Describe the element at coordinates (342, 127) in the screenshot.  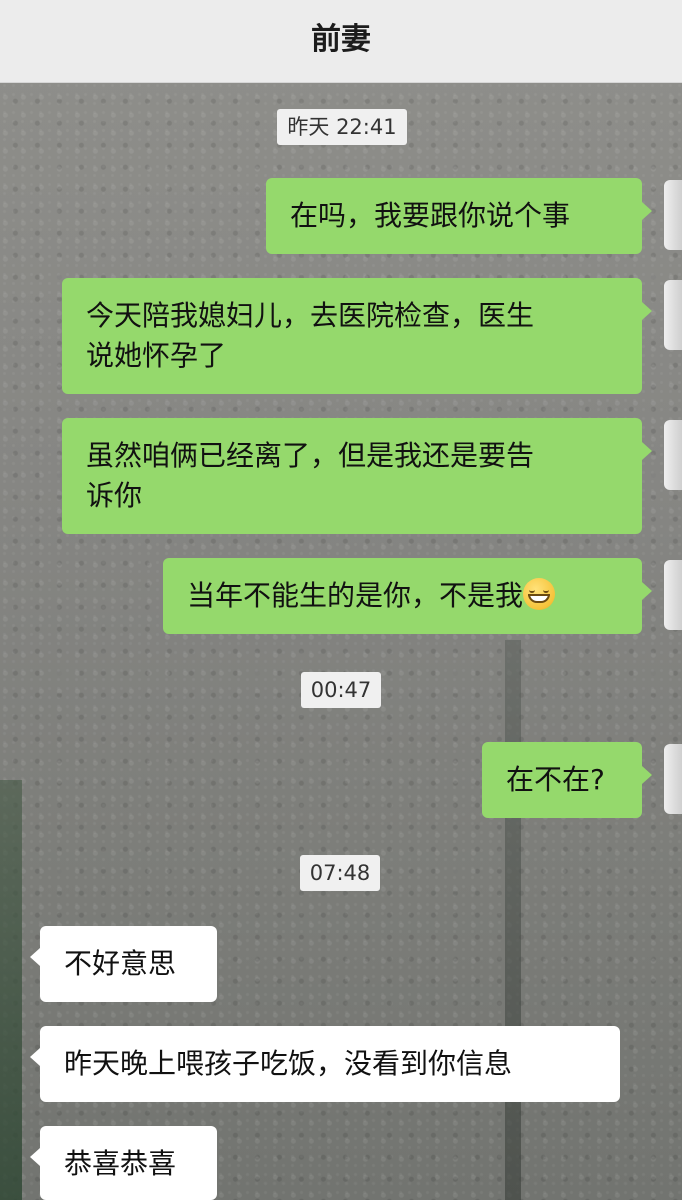
I see `timestamp: 昨天 22:41` at that location.